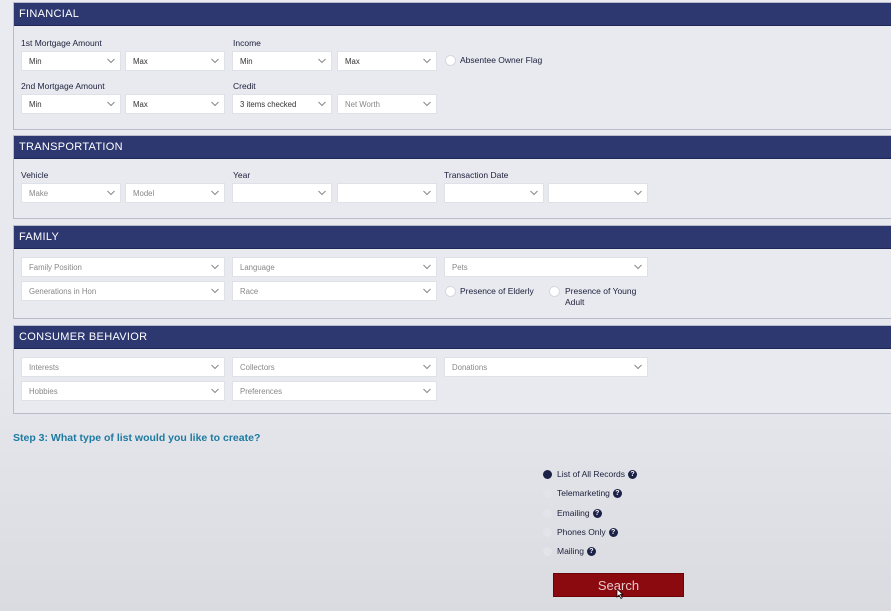 This screenshot has width=891, height=611. What do you see at coordinates (246, 61) in the screenshot?
I see `income-min-value: Min` at bounding box center [246, 61].